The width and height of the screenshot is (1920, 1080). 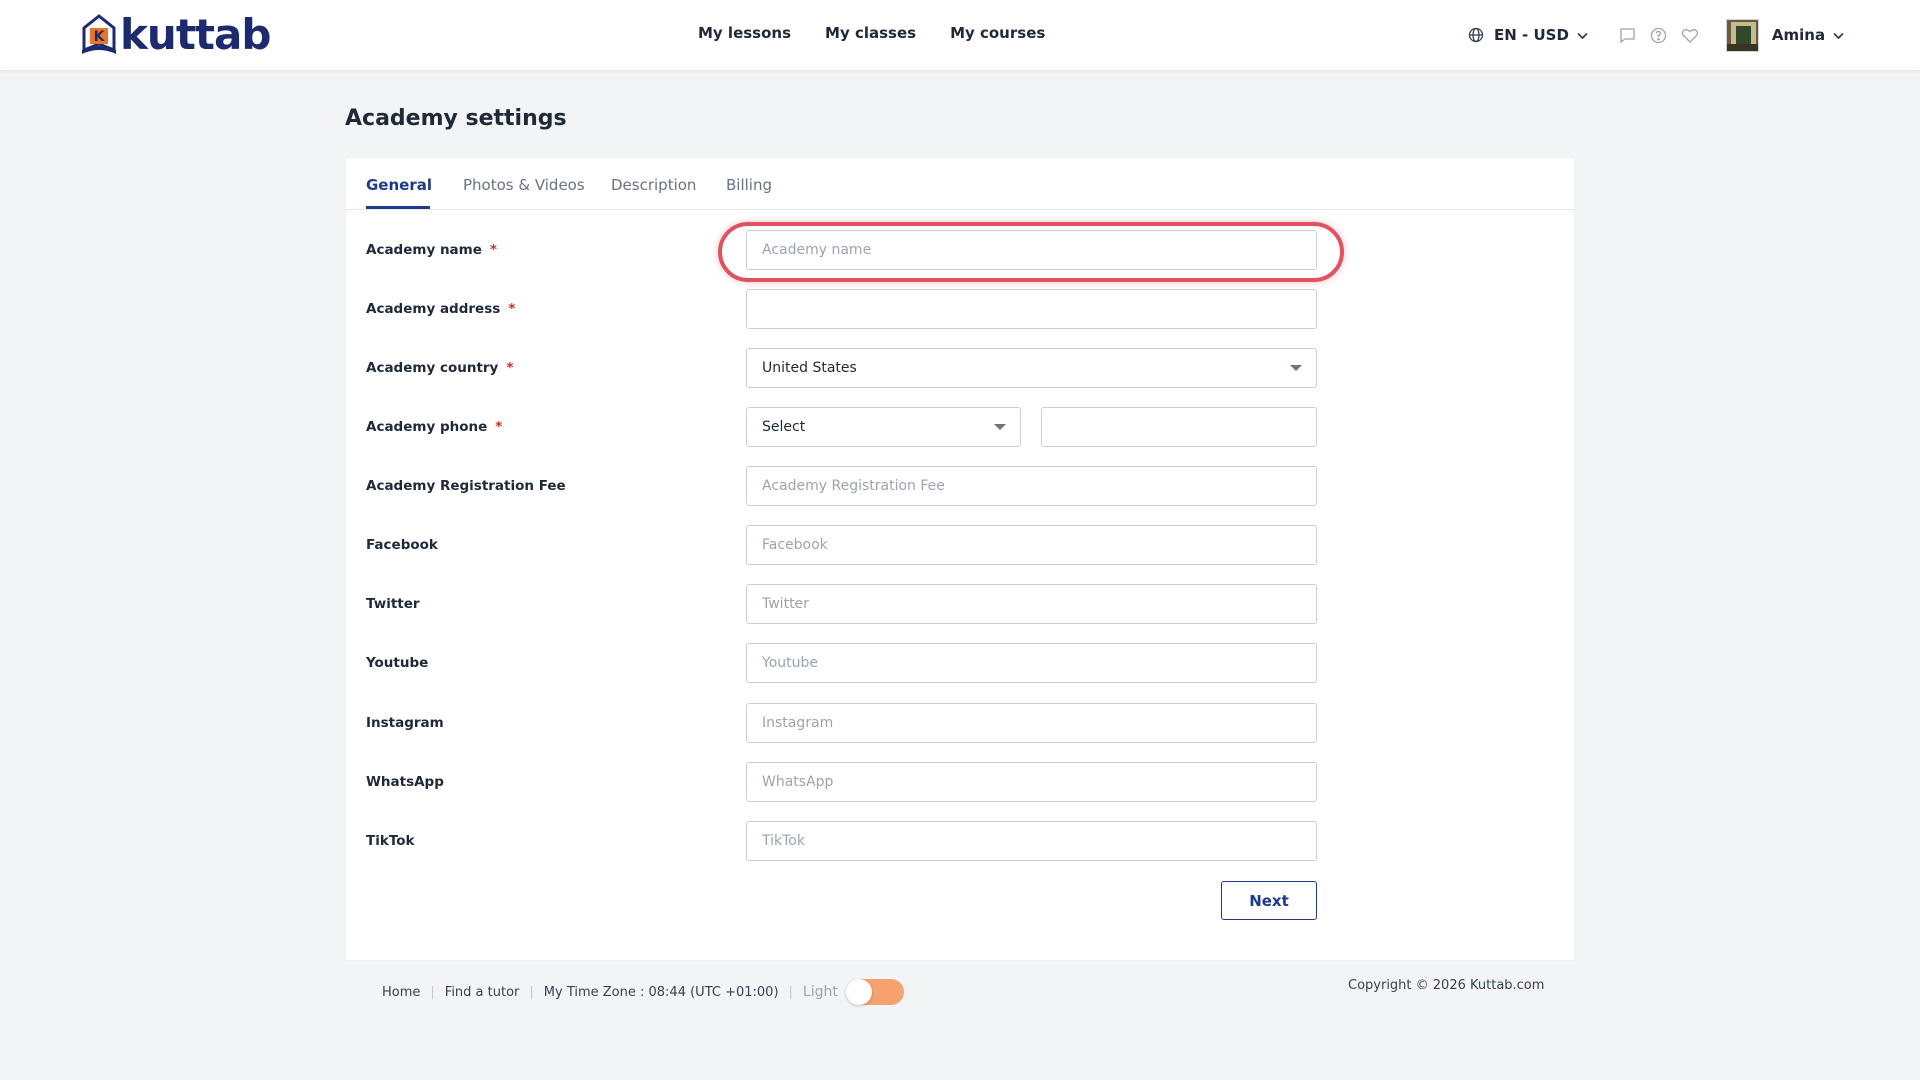 What do you see at coordinates (749, 185) in the screenshot?
I see `tab-billing: Billing` at bounding box center [749, 185].